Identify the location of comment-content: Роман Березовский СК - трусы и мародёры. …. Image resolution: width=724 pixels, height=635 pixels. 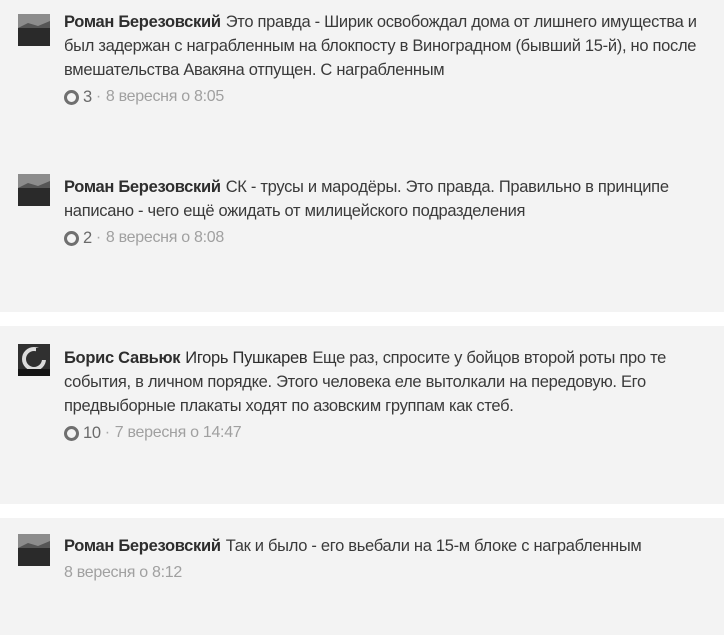
(389, 199).